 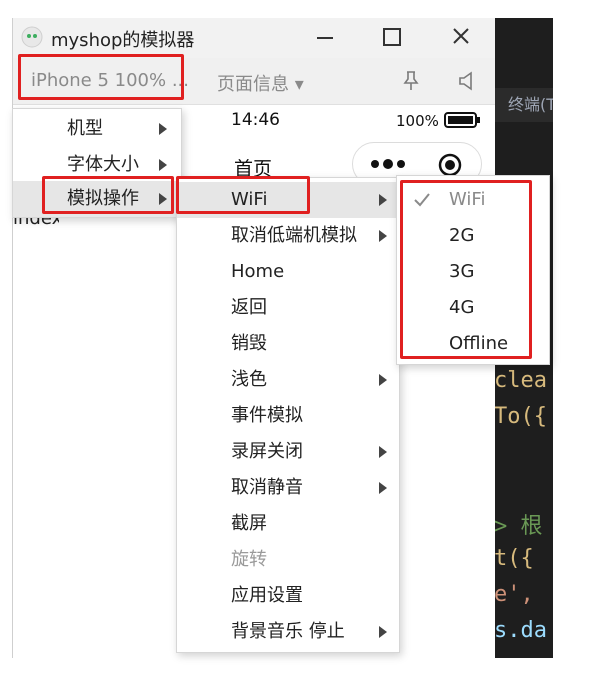 I want to click on battery-icon, so click(x=462, y=120).